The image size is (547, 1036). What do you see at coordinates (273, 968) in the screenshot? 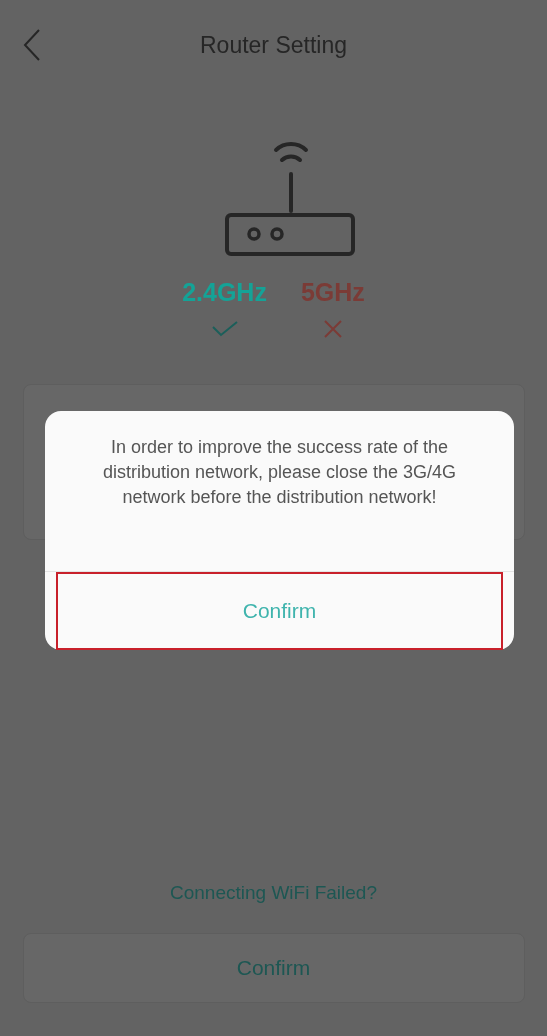
I see `confirm-button: Confirm` at bounding box center [273, 968].